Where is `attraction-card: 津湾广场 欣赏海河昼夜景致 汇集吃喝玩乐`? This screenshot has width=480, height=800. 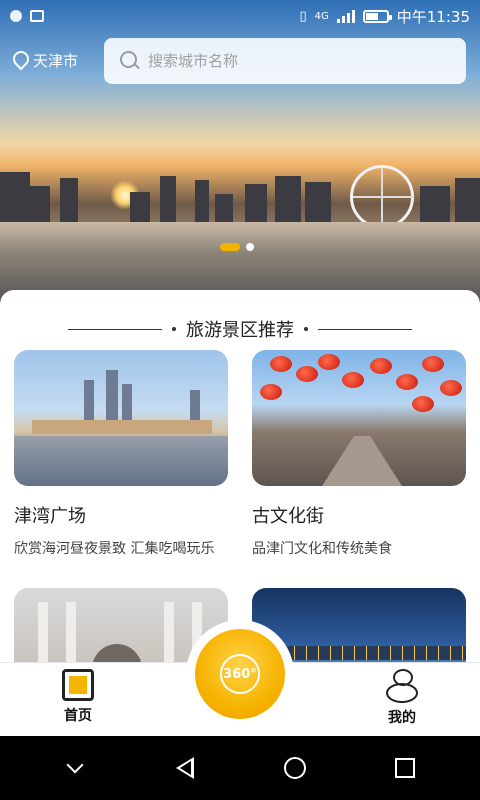 attraction-card: 津湾广场 欣赏海河昼夜景致 汇集吃喝玩乐 is located at coordinates (121, 454).